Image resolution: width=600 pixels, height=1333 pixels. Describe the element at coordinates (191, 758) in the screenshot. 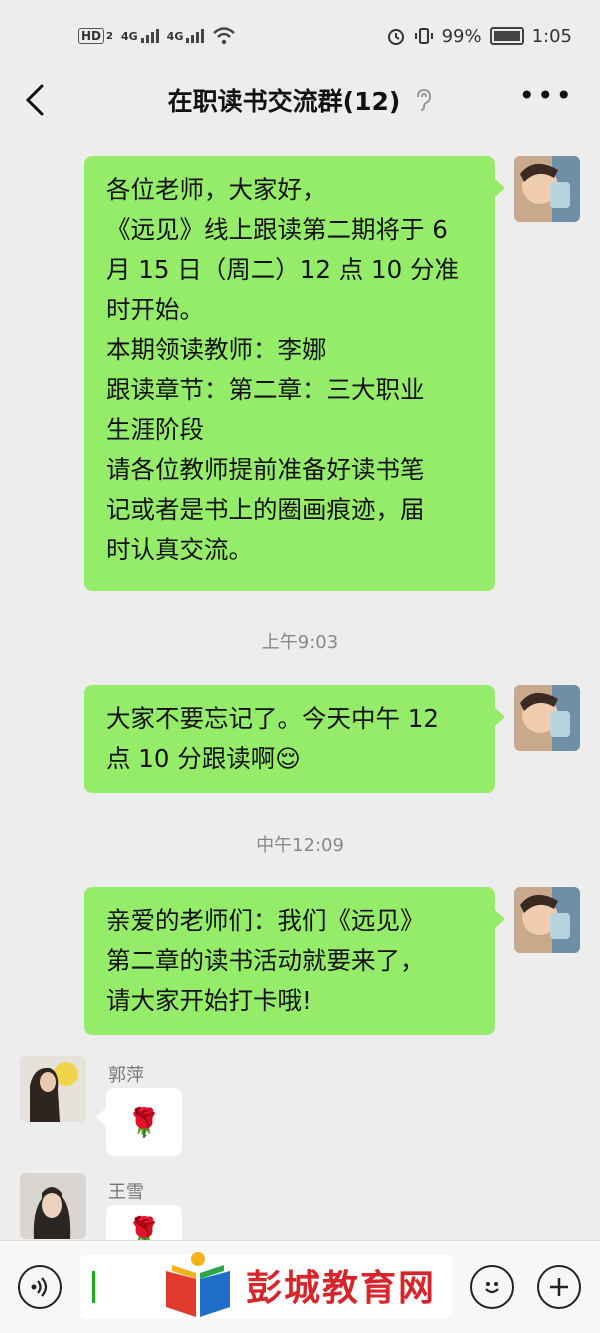

I see `message-line: 点 10 分跟读啊` at that location.